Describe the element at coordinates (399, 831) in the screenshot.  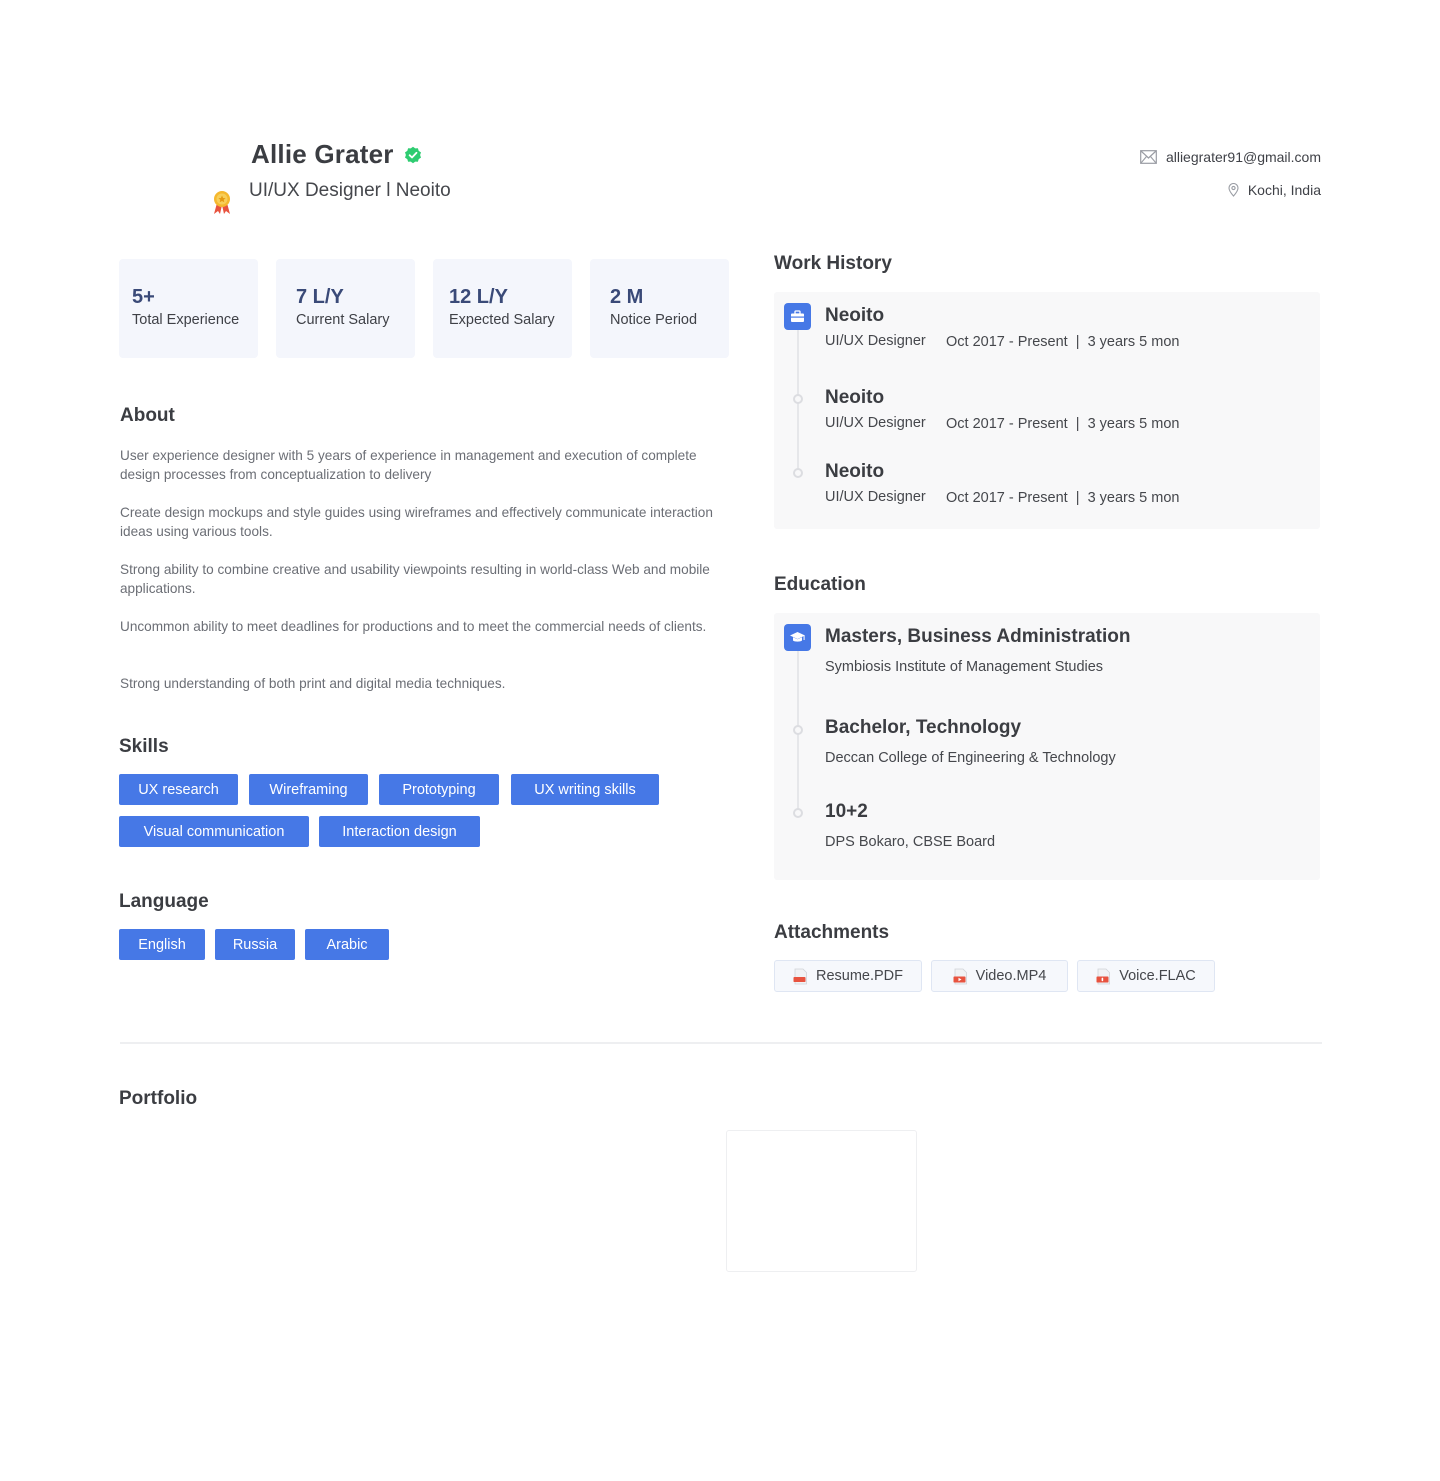
I see `skill-chip: Interaction design` at that location.